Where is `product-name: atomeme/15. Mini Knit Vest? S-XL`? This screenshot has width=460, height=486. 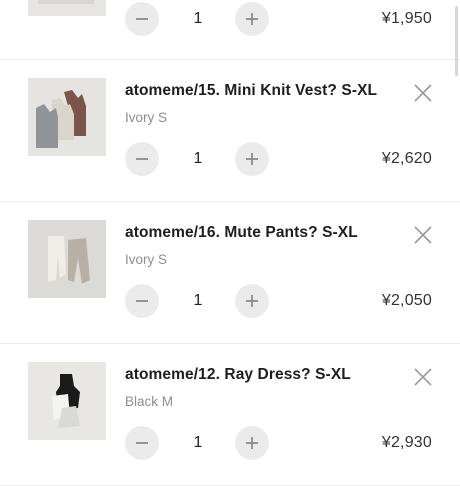
product-name: atomeme/15. Mini Knit Vest? S-XL is located at coordinates (251, 91).